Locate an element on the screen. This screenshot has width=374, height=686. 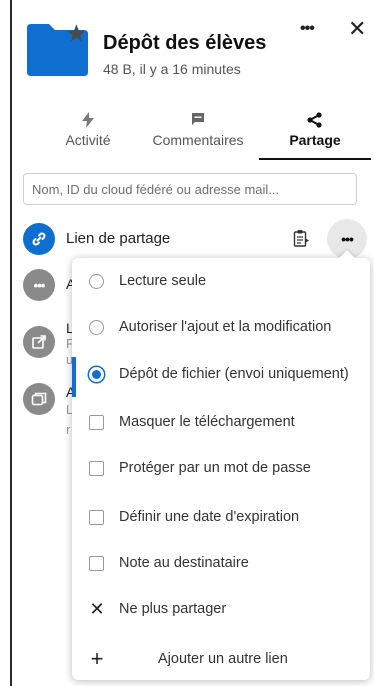
share-search-input is located at coordinates (190, 189).